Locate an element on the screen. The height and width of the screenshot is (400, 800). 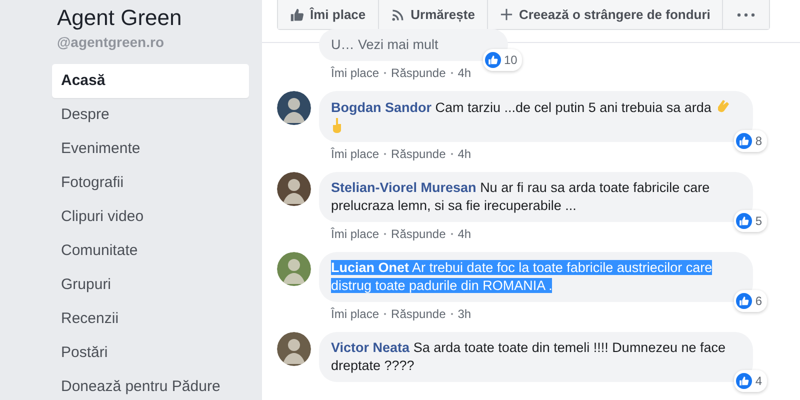
page-name: Agent Green is located at coordinates (119, 18).